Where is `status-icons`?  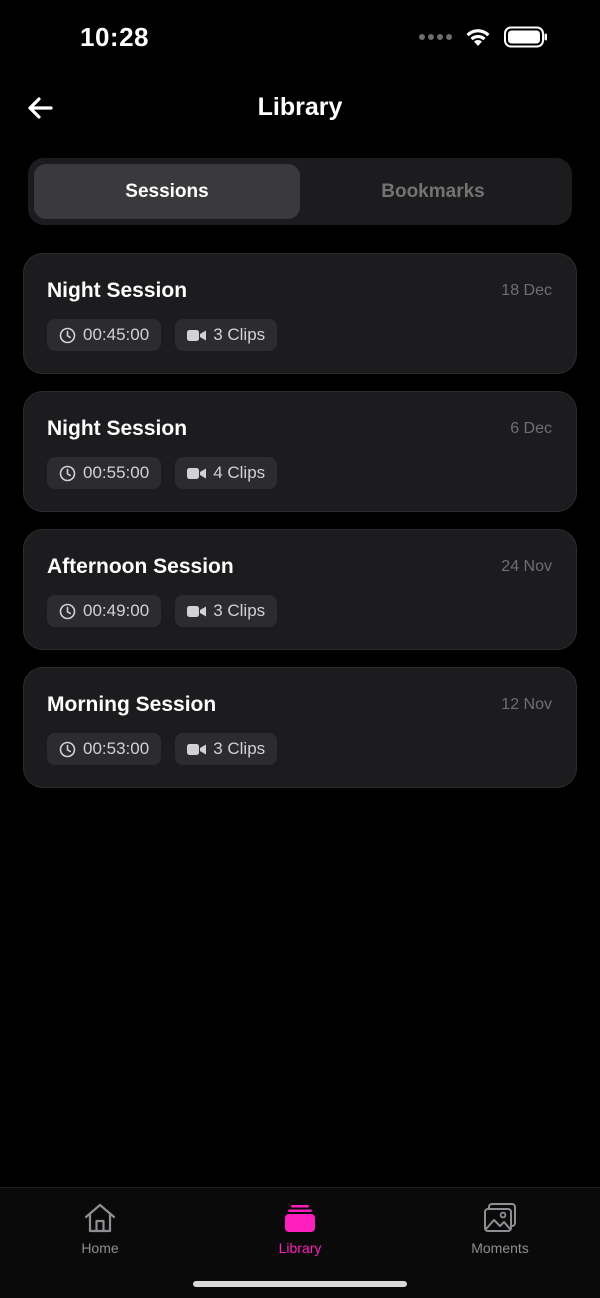
status-icons is located at coordinates (483, 37).